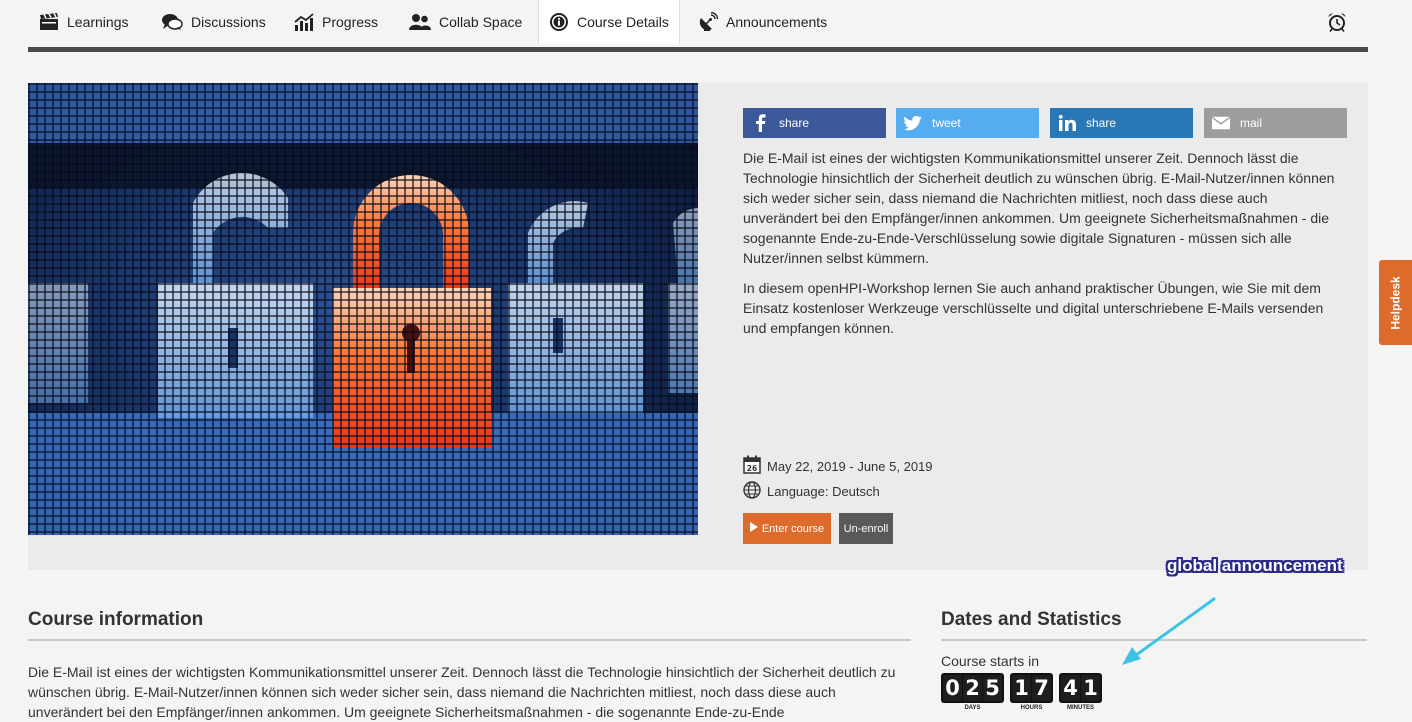  What do you see at coordinates (559, 22) in the screenshot?
I see `info-circle-icon` at bounding box center [559, 22].